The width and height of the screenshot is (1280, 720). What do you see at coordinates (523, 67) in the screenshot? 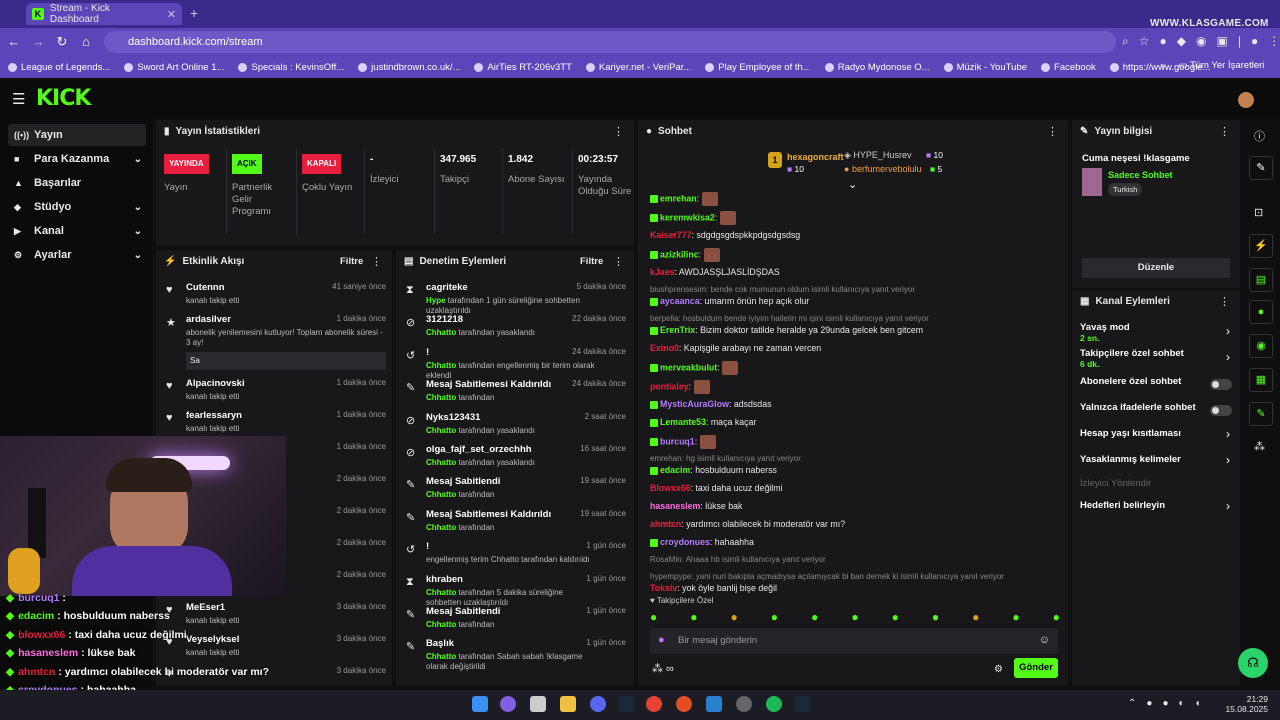
I see `bookmark-item: AirTies RT-206v3TT` at bounding box center [523, 67].